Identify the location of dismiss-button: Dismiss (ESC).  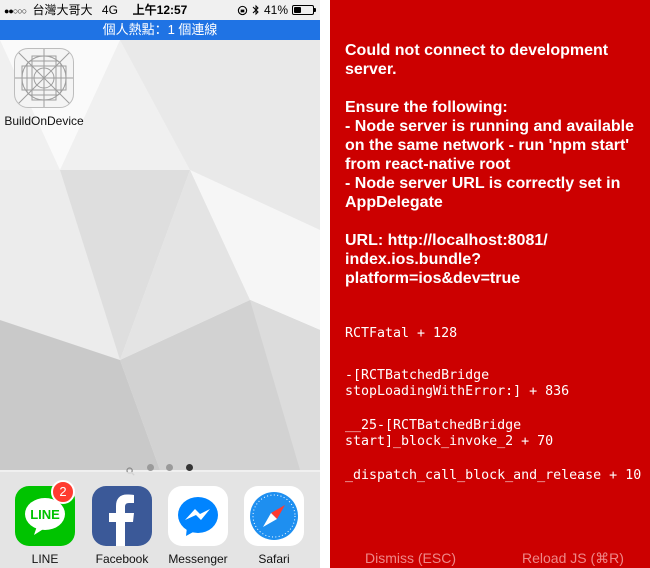
(410, 558).